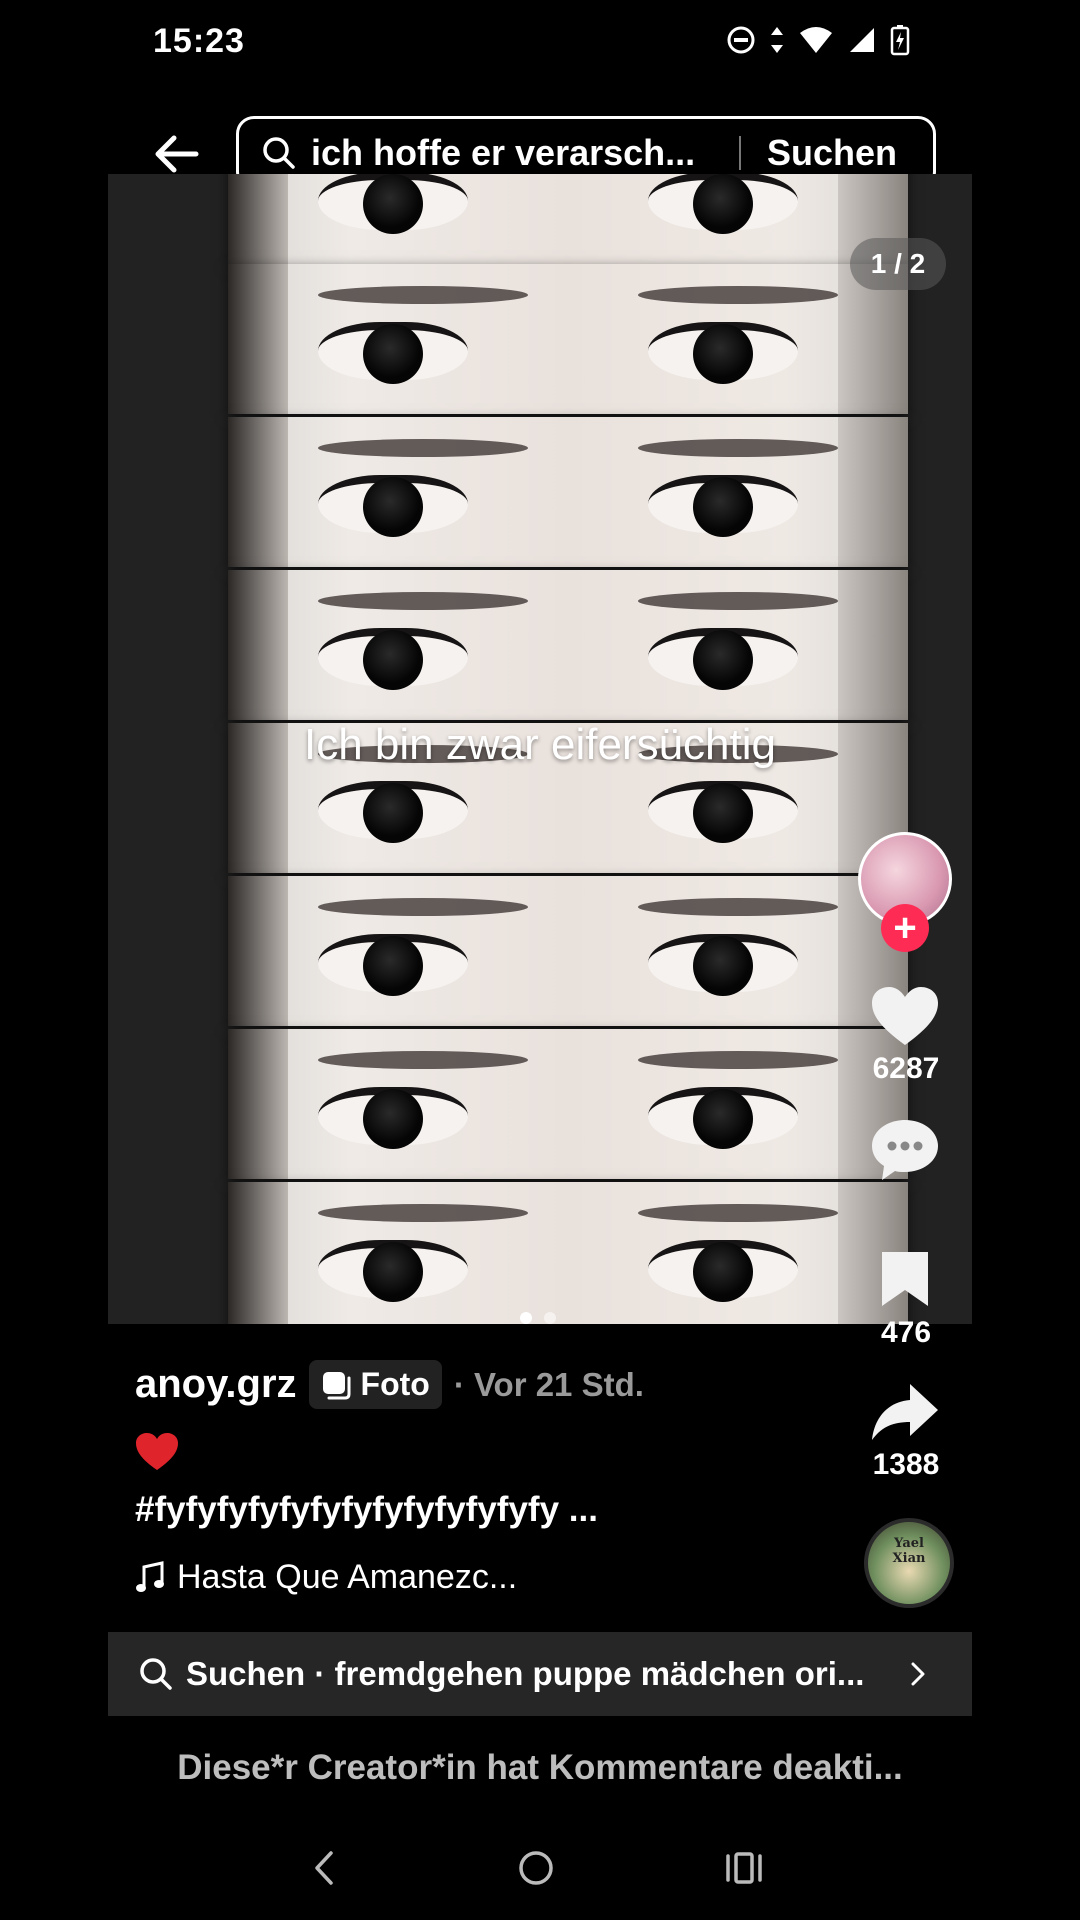 The width and height of the screenshot is (1080, 1920). What do you see at coordinates (540, 744) in the screenshot?
I see `photo-overlay-text: Ich bin zwar eifersüchtig` at bounding box center [540, 744].